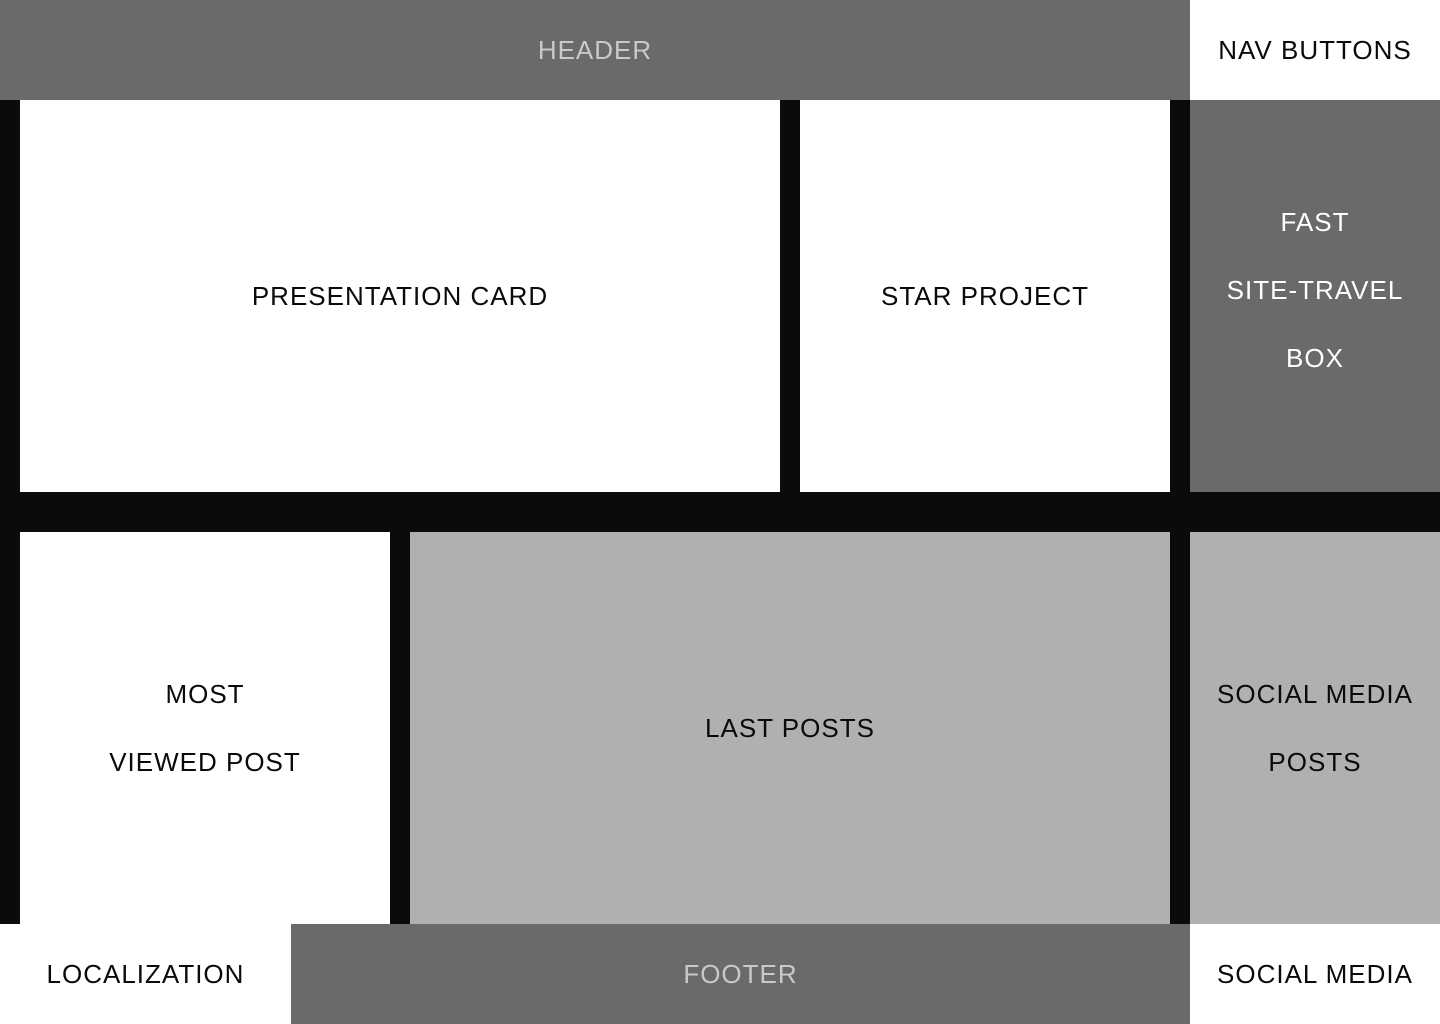 Image resolution: width=1440 pixels, height=1024 pixels. I want to click on last-posts-label: LAST POSTS, so click(790, 728).